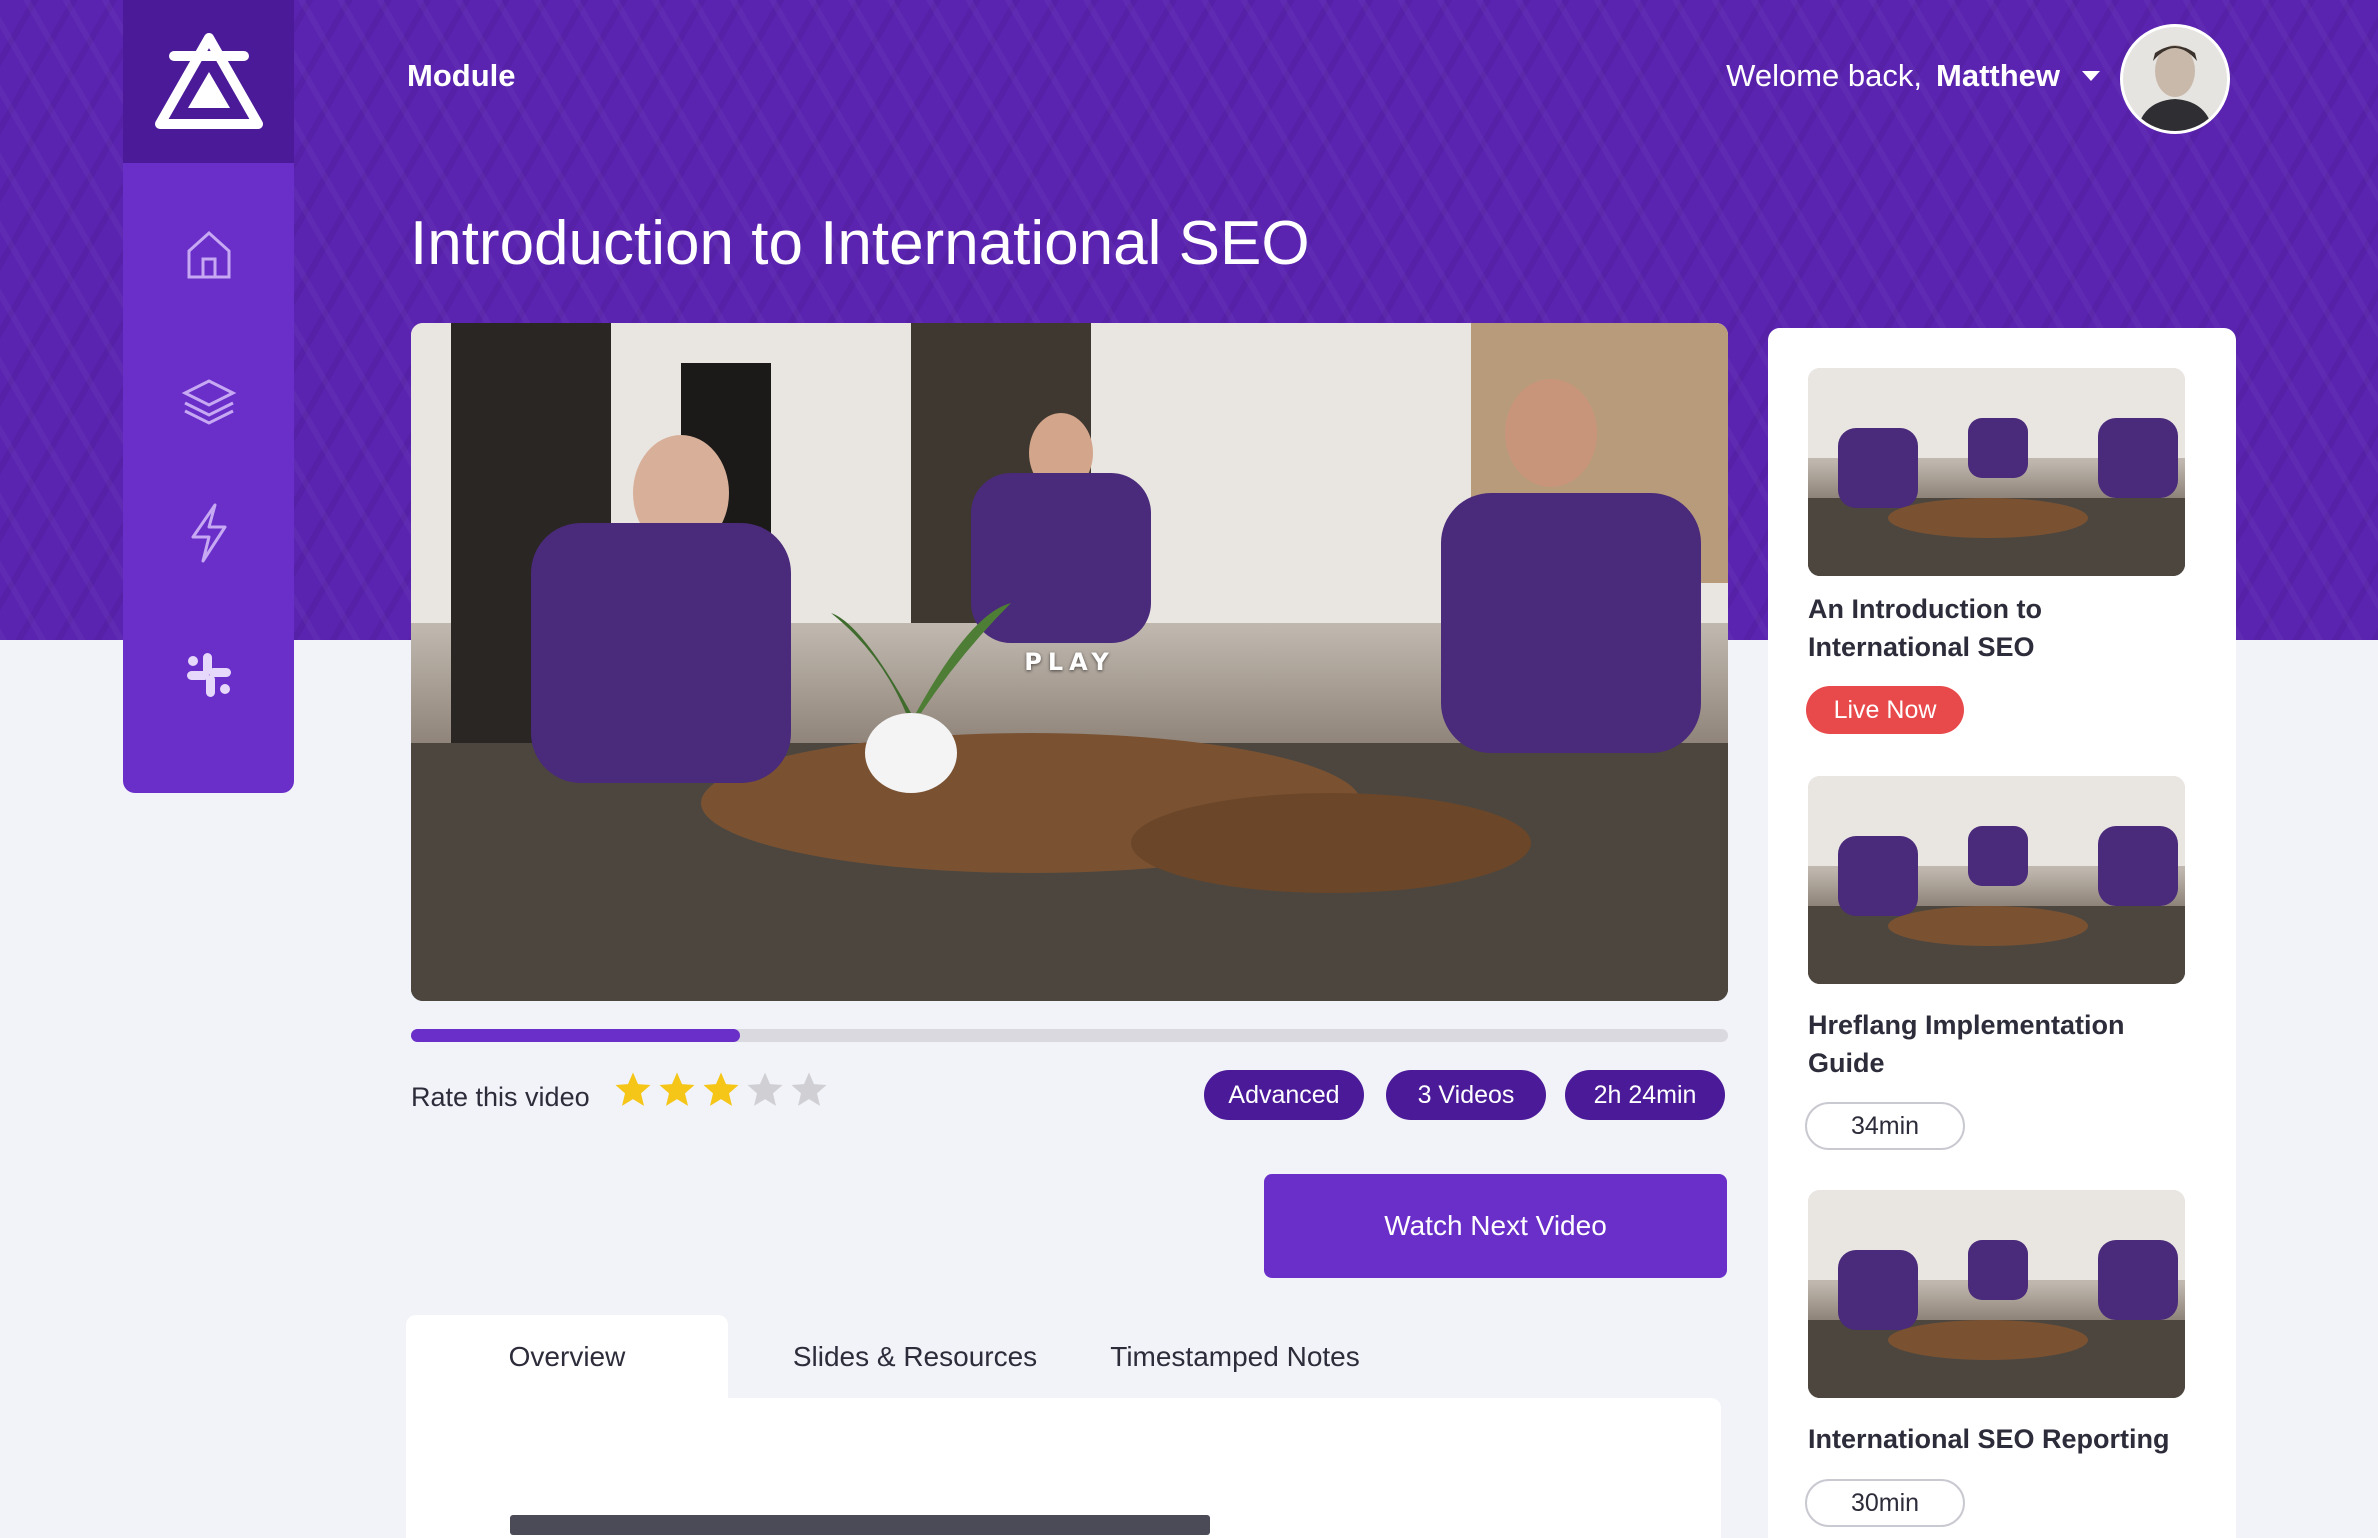  I want to click on tab-timestamped-notes: Timestamped Notes, so click(1235, 1357).